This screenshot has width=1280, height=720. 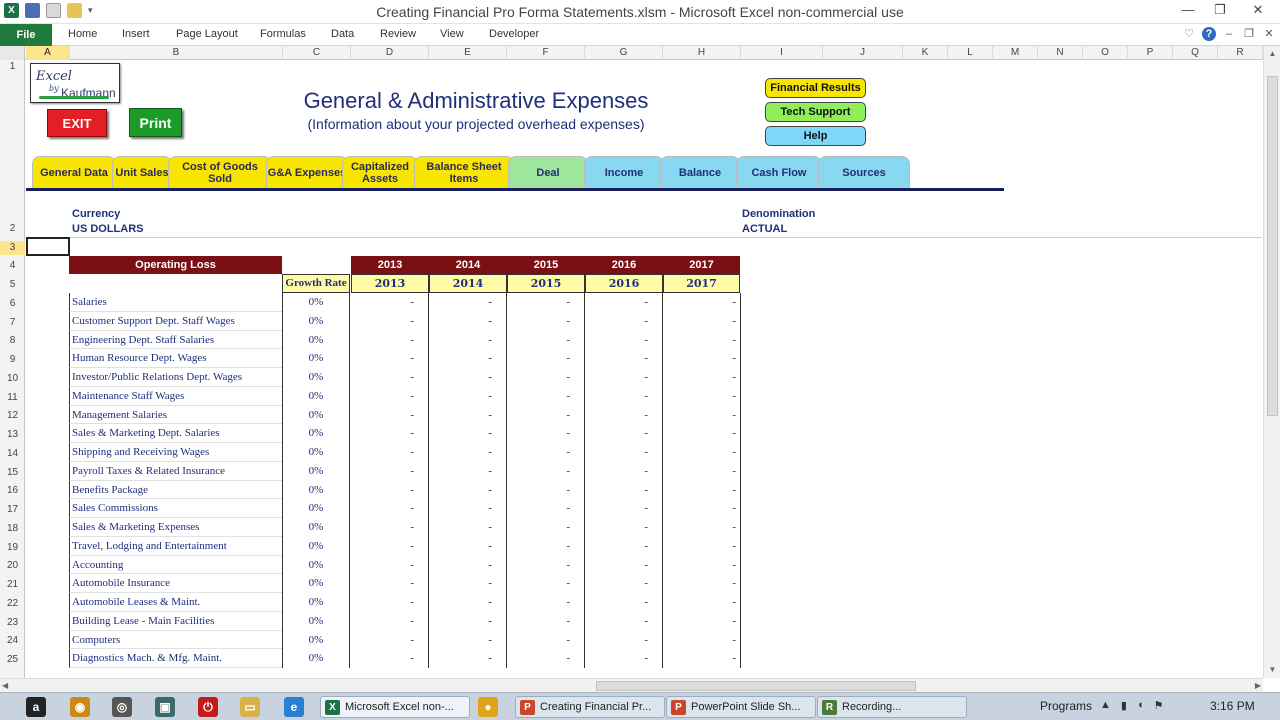 I want to click on tab-formulas: Formulas, so click(x=283, y=34).